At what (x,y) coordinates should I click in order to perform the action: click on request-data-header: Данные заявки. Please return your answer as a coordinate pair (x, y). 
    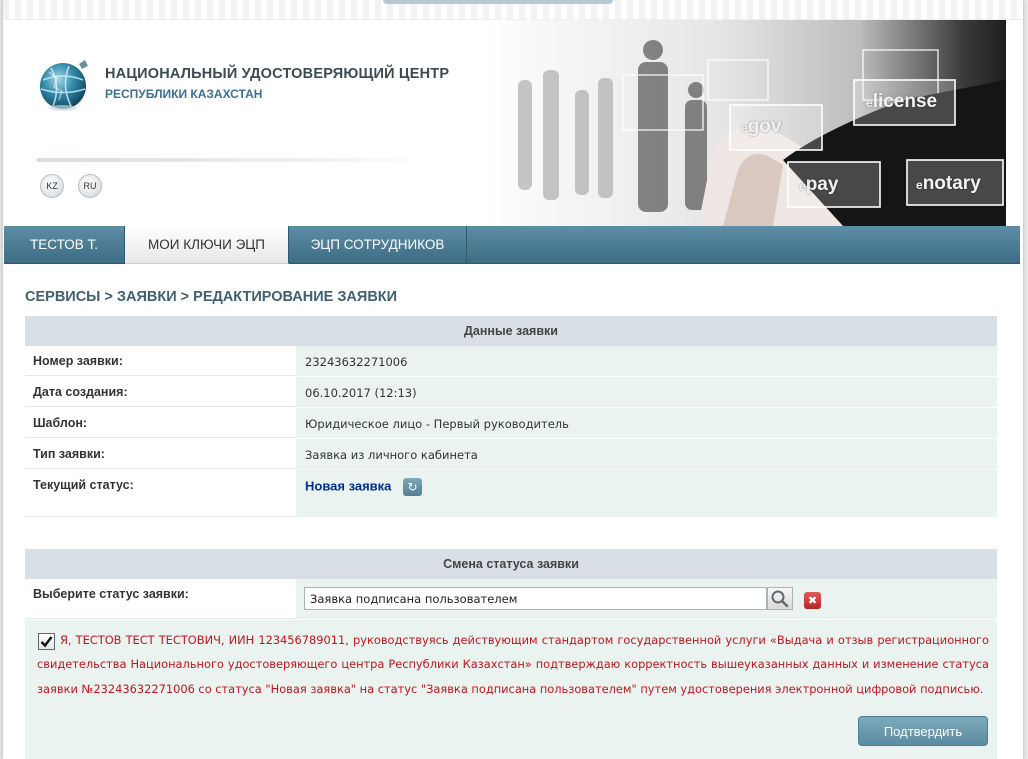
    Looking at the image, I should click on (511, 331).